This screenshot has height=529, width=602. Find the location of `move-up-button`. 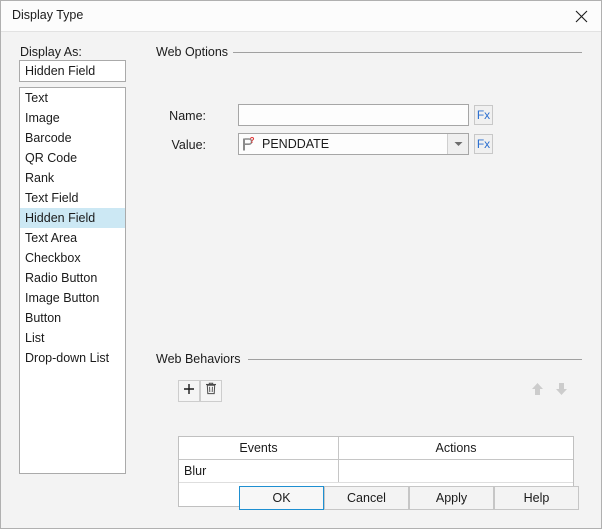

move-up-button is located at coordinates (537, 391).